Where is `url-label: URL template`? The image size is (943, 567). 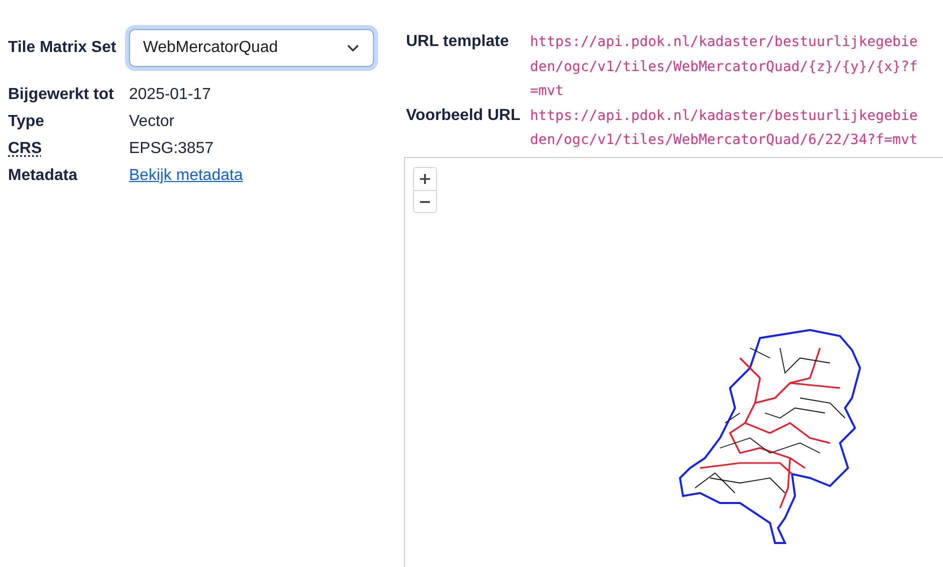 url-label: URL template is located at coordinates (458, 42).